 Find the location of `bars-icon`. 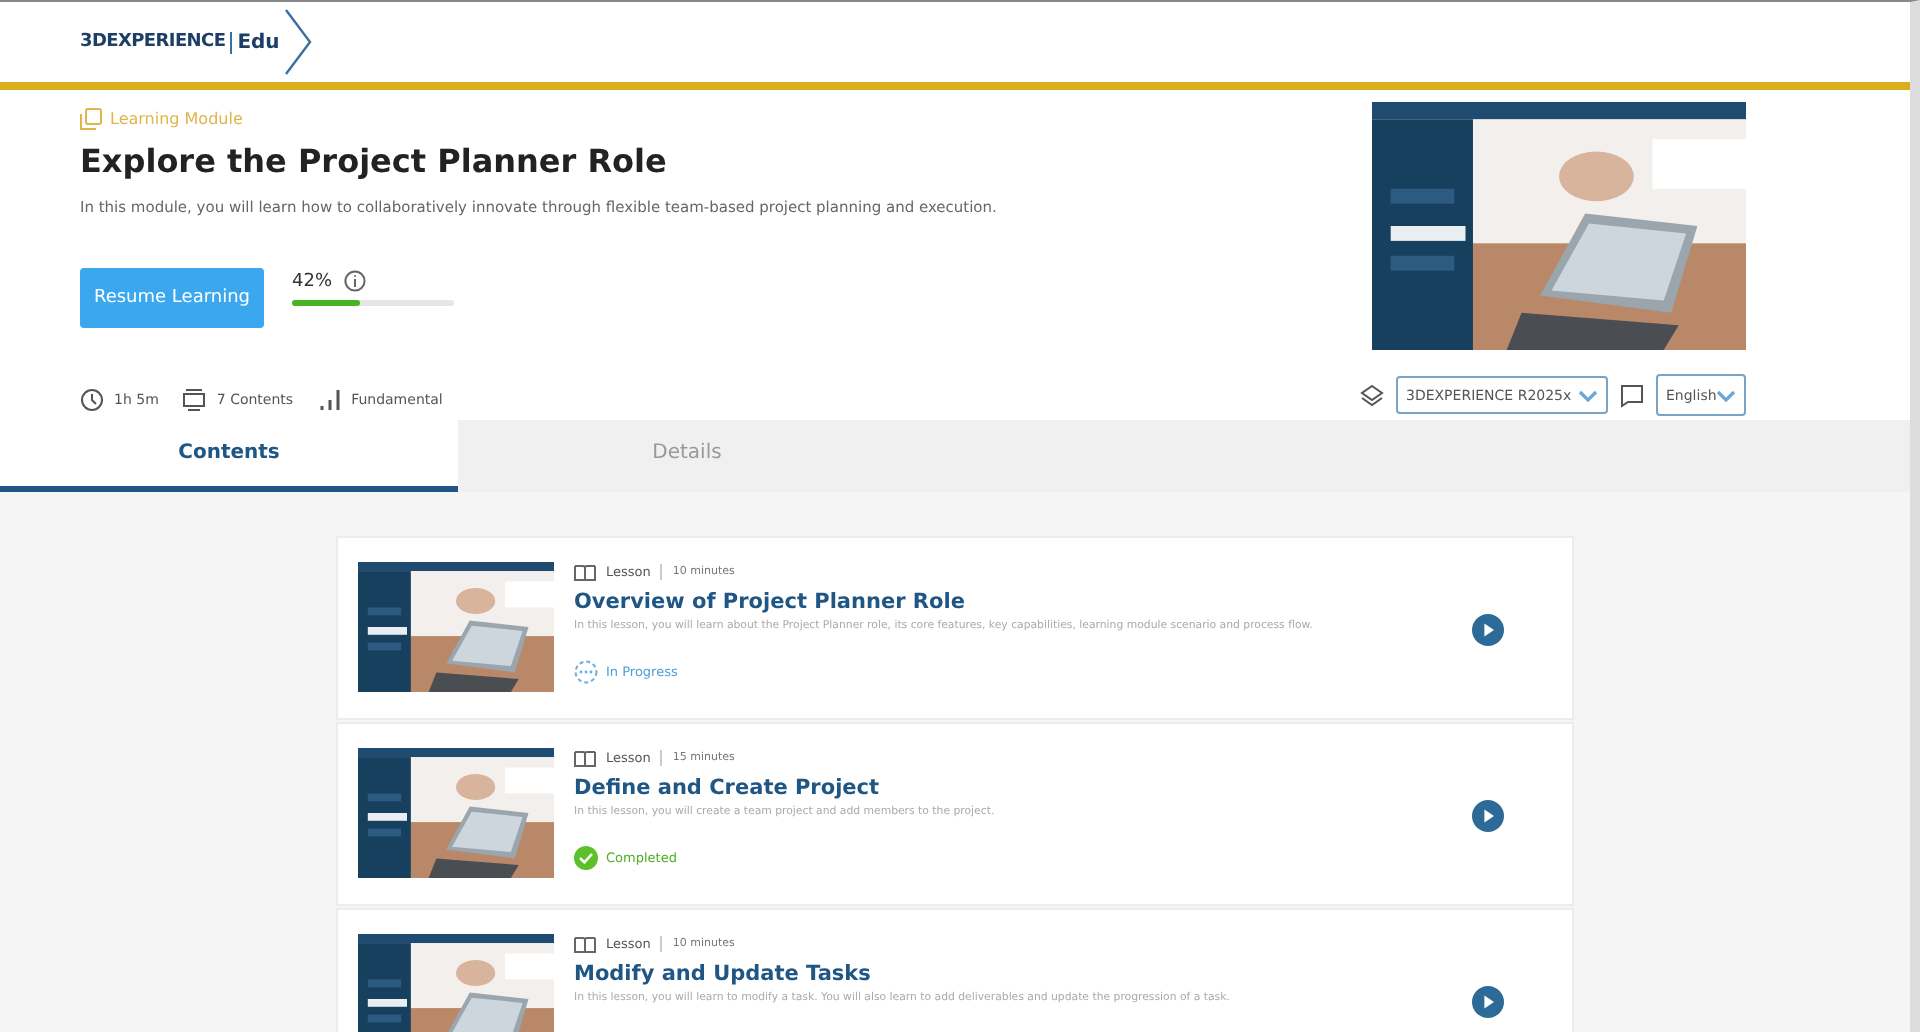

bars-icon is located at coordinates (329, 400).